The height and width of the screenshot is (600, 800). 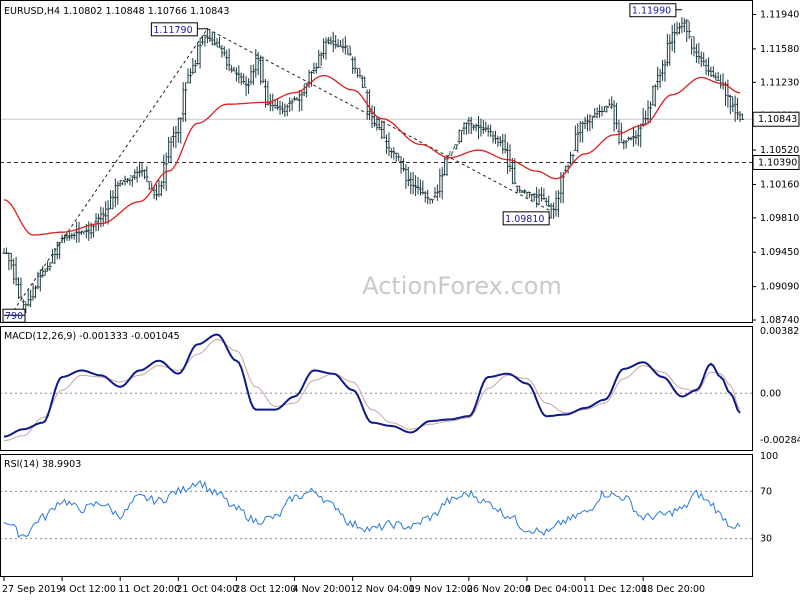 What do you see at coordinates (779, 218) in the screenshot?
I see `price-tick-label: 1.09810` at bounding box center [779, 218].